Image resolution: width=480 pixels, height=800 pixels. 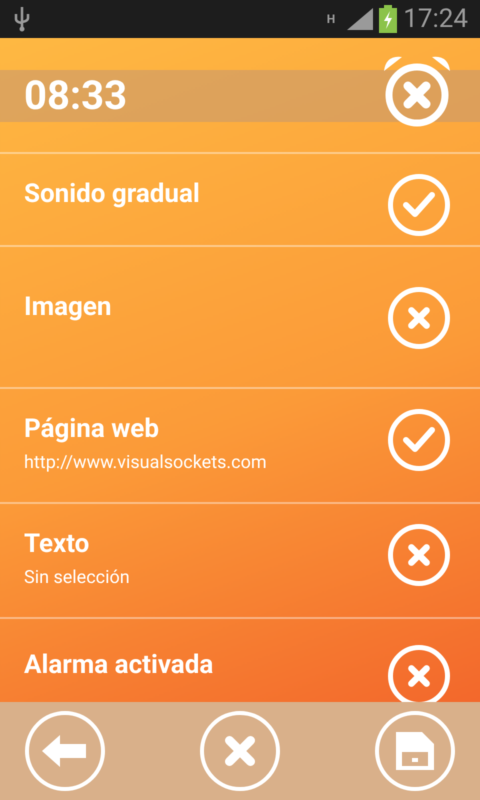 What do you see at coordinates (22, 19) in the screenshot?
I see `usb-icon` at bounding box center [22, 19].